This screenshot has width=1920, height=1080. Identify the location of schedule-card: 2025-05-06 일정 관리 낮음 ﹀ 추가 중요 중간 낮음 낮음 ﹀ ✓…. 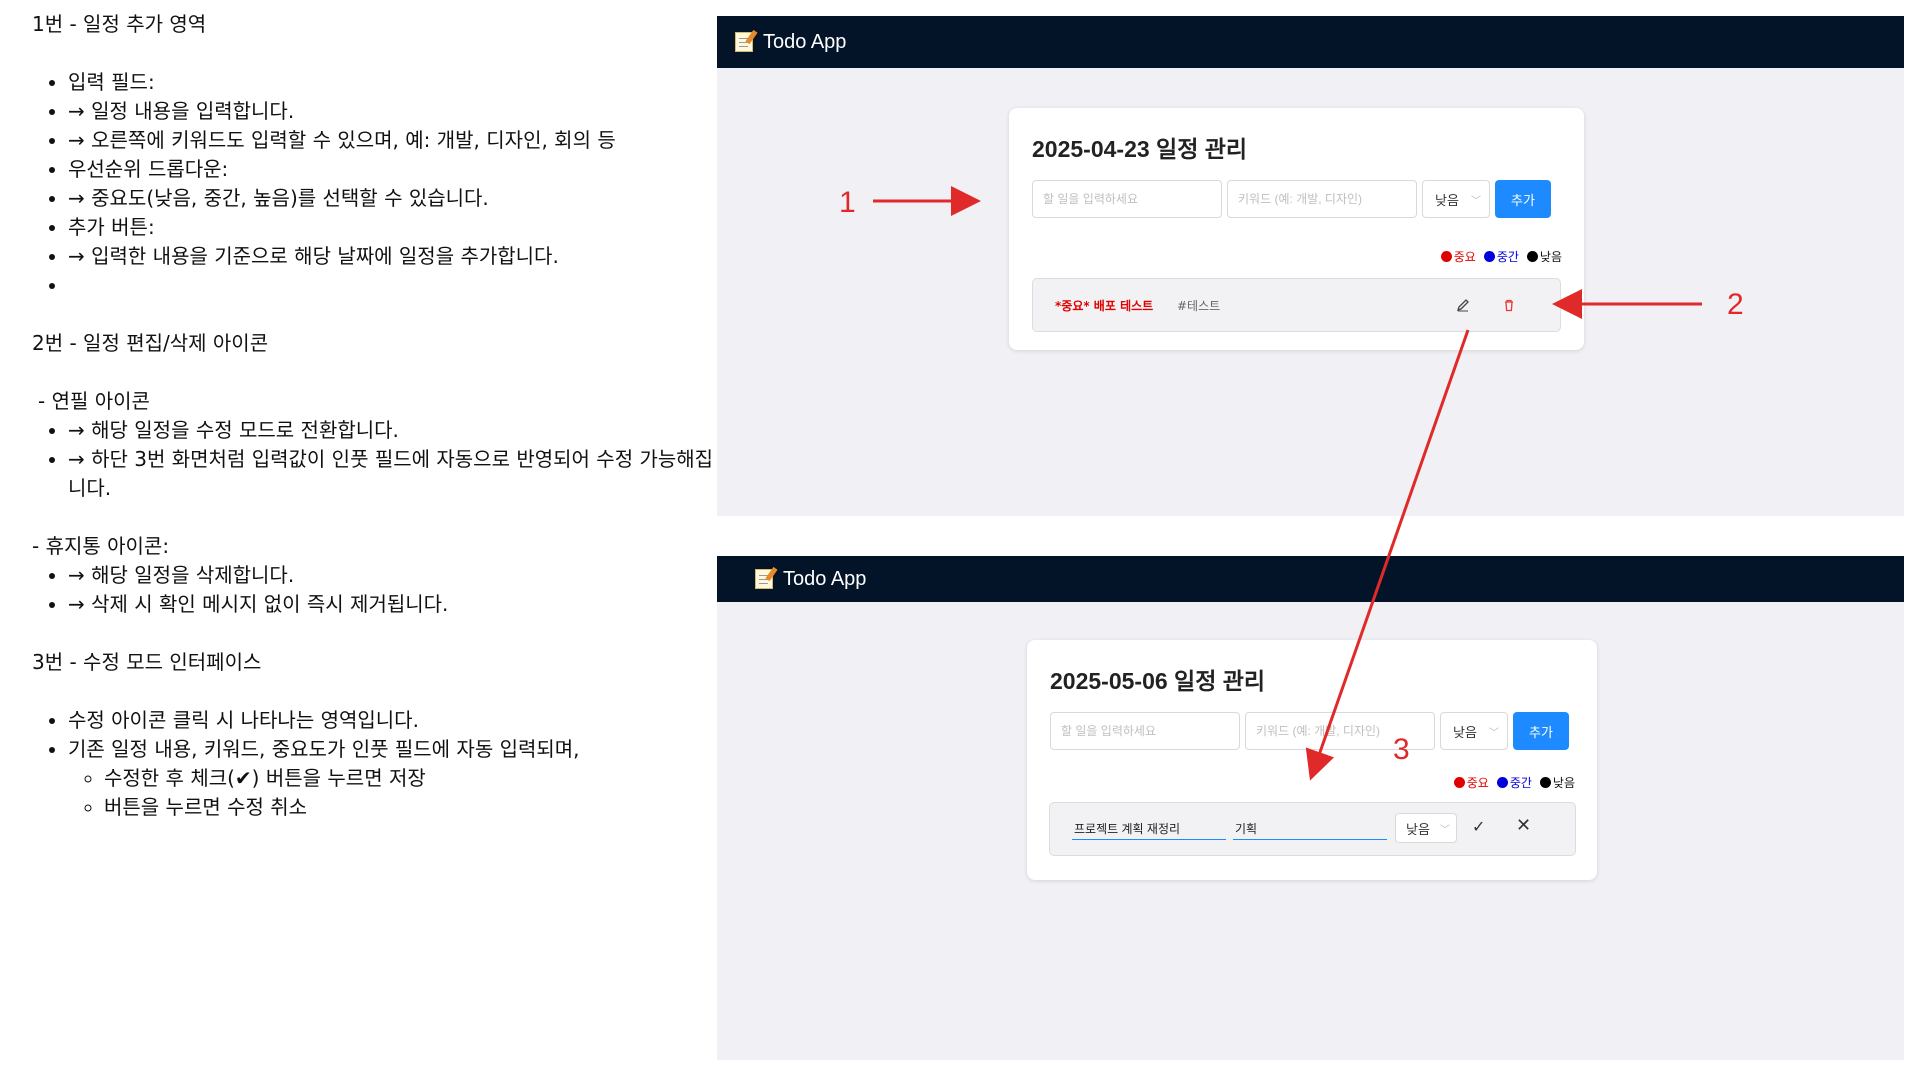
(1312, 760).